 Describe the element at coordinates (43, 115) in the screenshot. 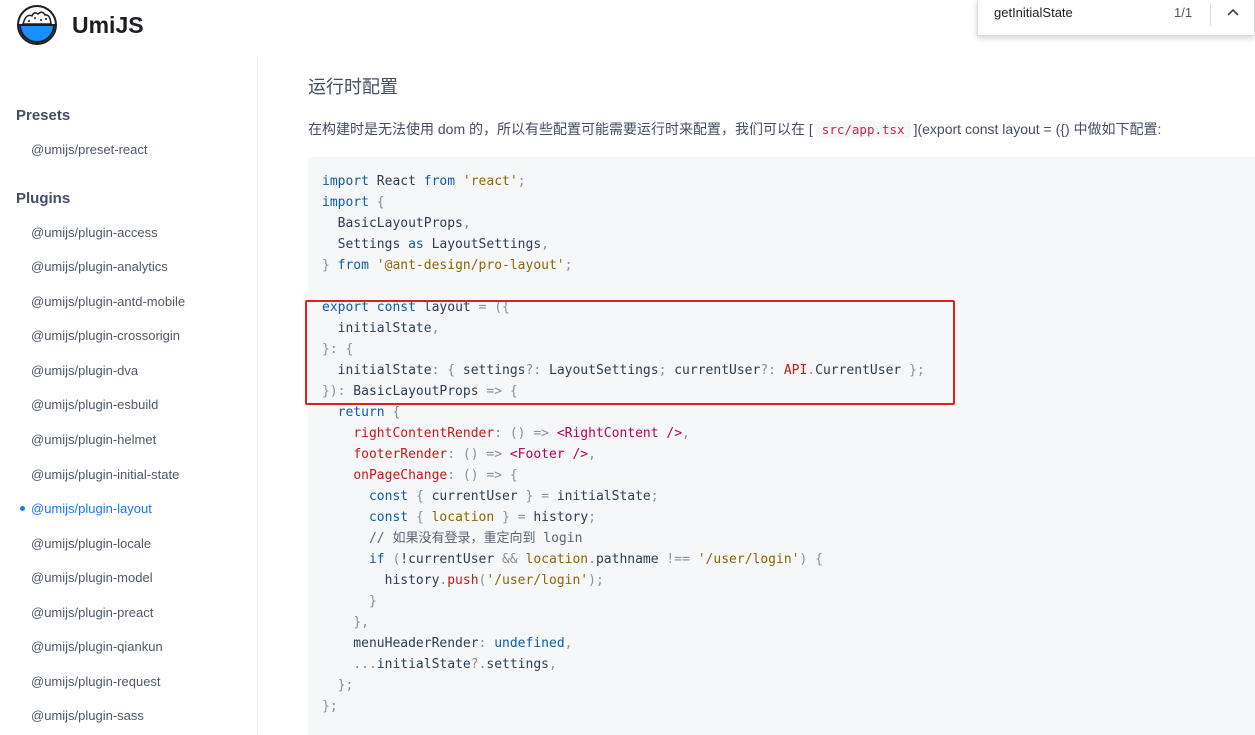

I see `sidebar-section-presets: Presets` at that location.